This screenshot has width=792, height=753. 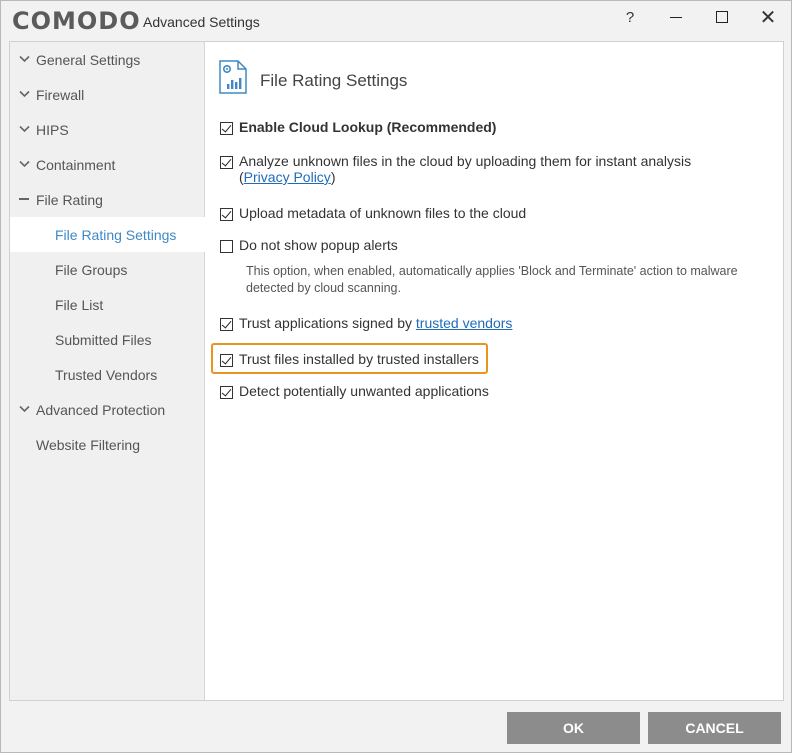 What do you see at coordinates (103, 339) in the screenshot?
I see `sidebar-item-label: Submitted Files` at bounding box center [103, 339].